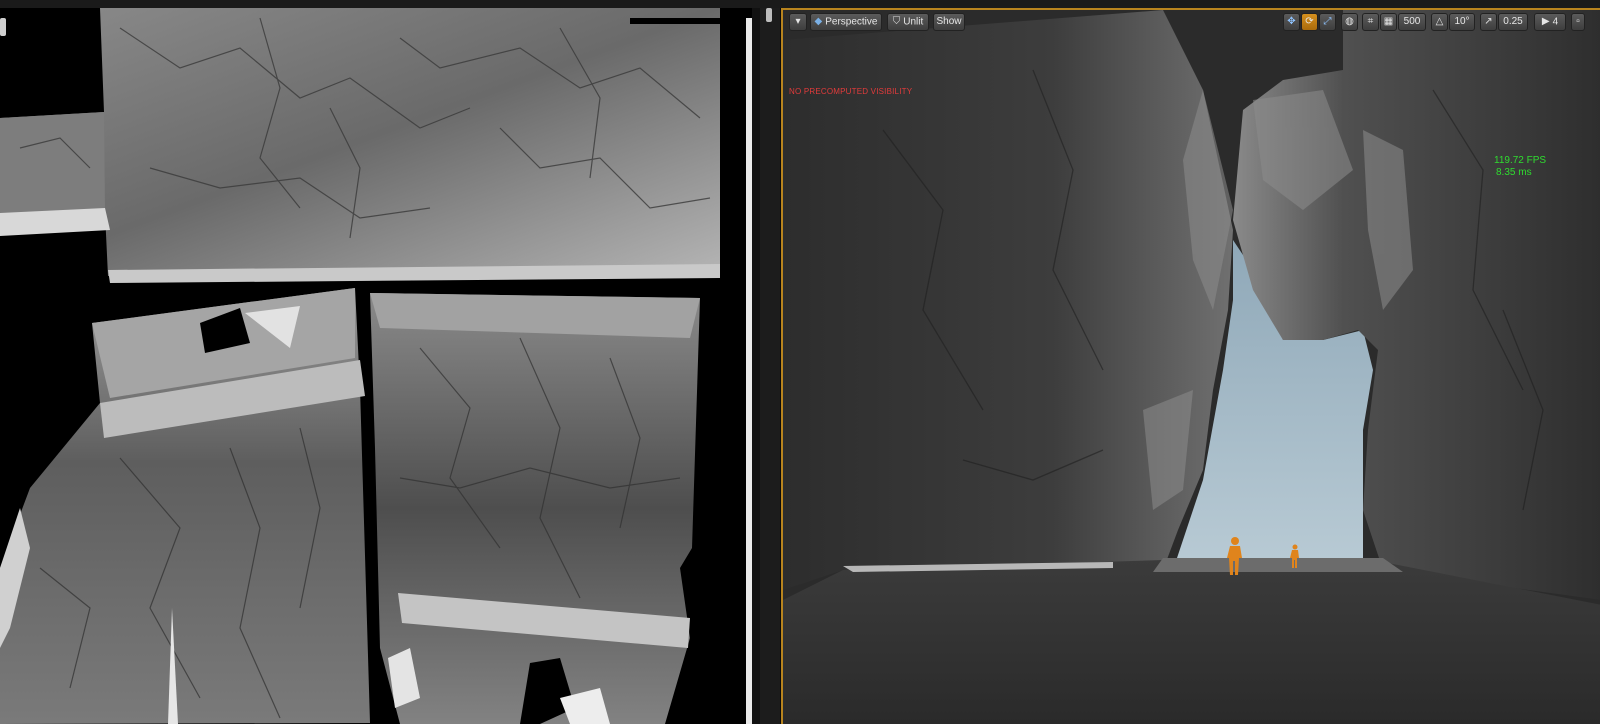  What do you see at coordinates (800, 4) in the screenshot?
I see `top-strip` at bounding box center [800, 4].